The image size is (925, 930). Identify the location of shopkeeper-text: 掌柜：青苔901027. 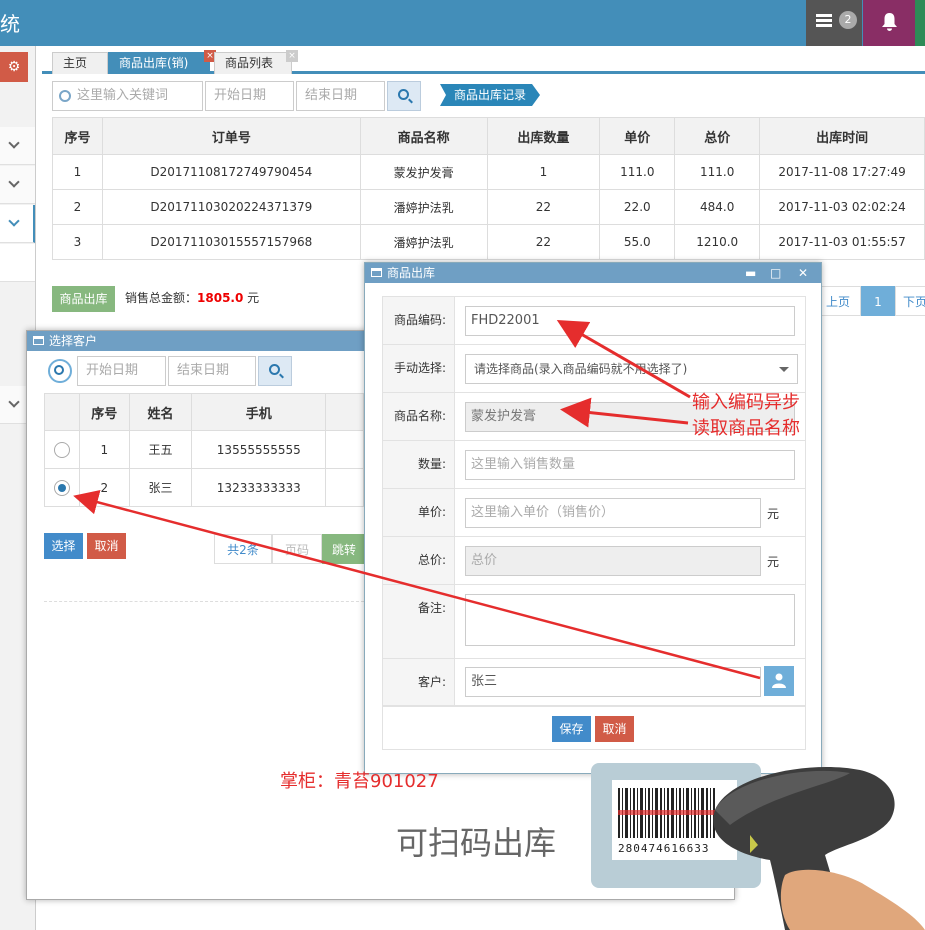
(359, 781).